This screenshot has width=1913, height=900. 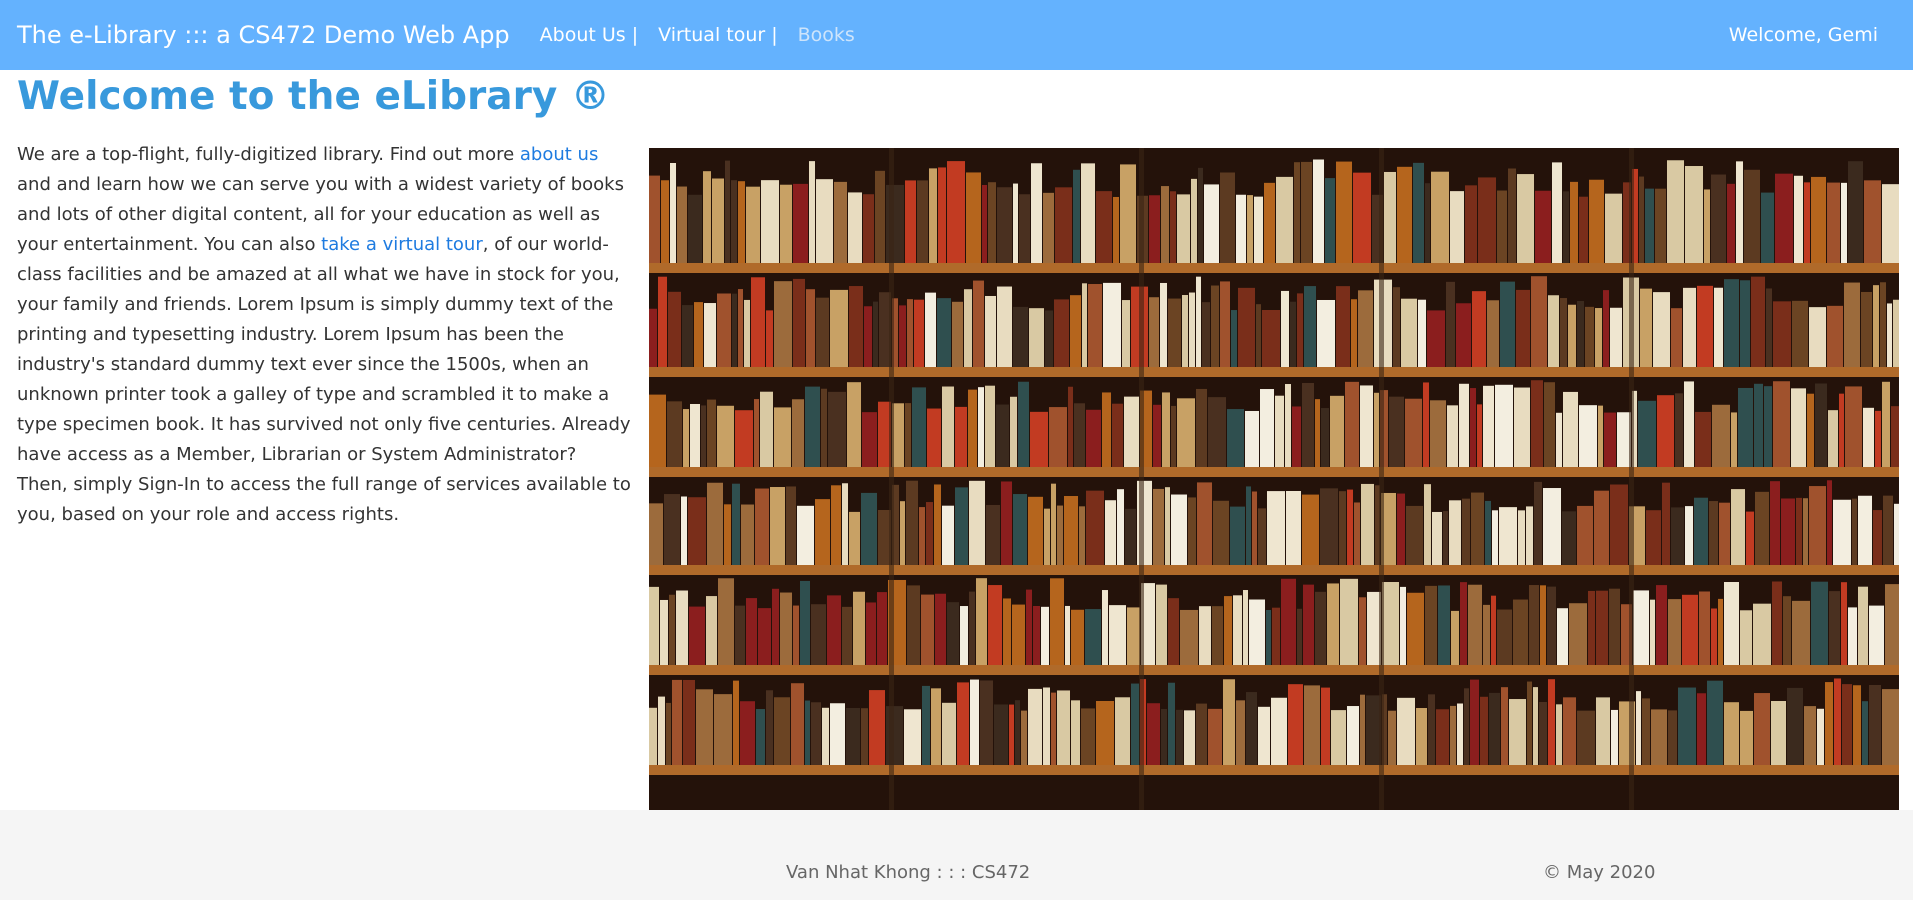 What do you see at coordinates (956, 855) in the screenshot?
I see `page-footer` at bounding box center [956, 855].